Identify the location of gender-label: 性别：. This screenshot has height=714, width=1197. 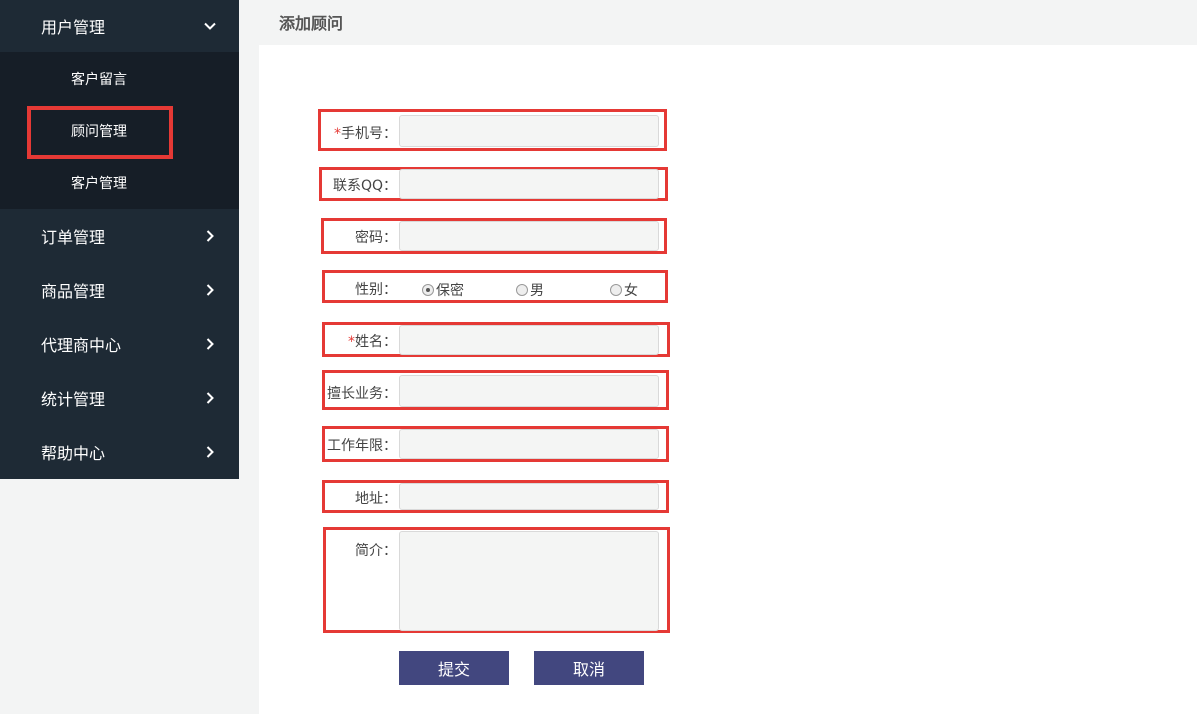
(376, 290).